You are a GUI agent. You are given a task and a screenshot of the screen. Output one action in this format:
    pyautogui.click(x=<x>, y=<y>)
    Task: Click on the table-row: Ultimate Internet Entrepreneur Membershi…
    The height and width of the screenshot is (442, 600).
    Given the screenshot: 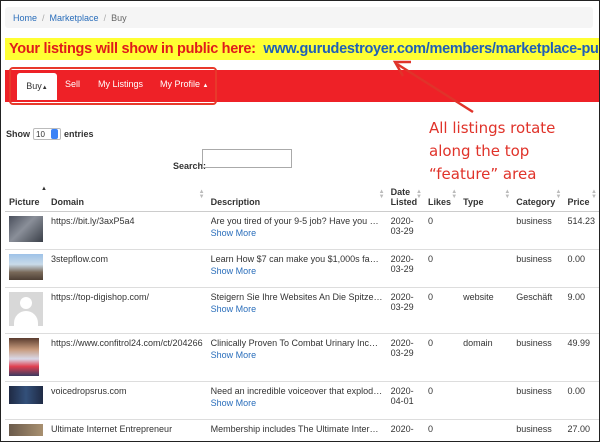 What is the action you would take?
    pyautogui.click(x=302, y=430)
    